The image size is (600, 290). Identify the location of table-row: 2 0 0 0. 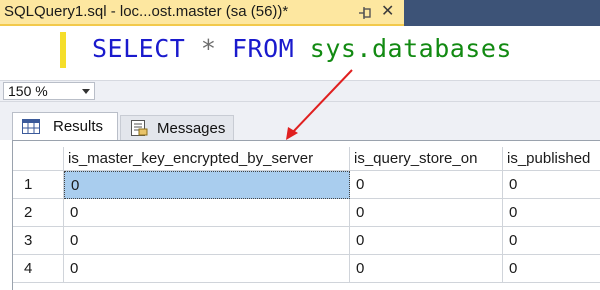
(306, 213).